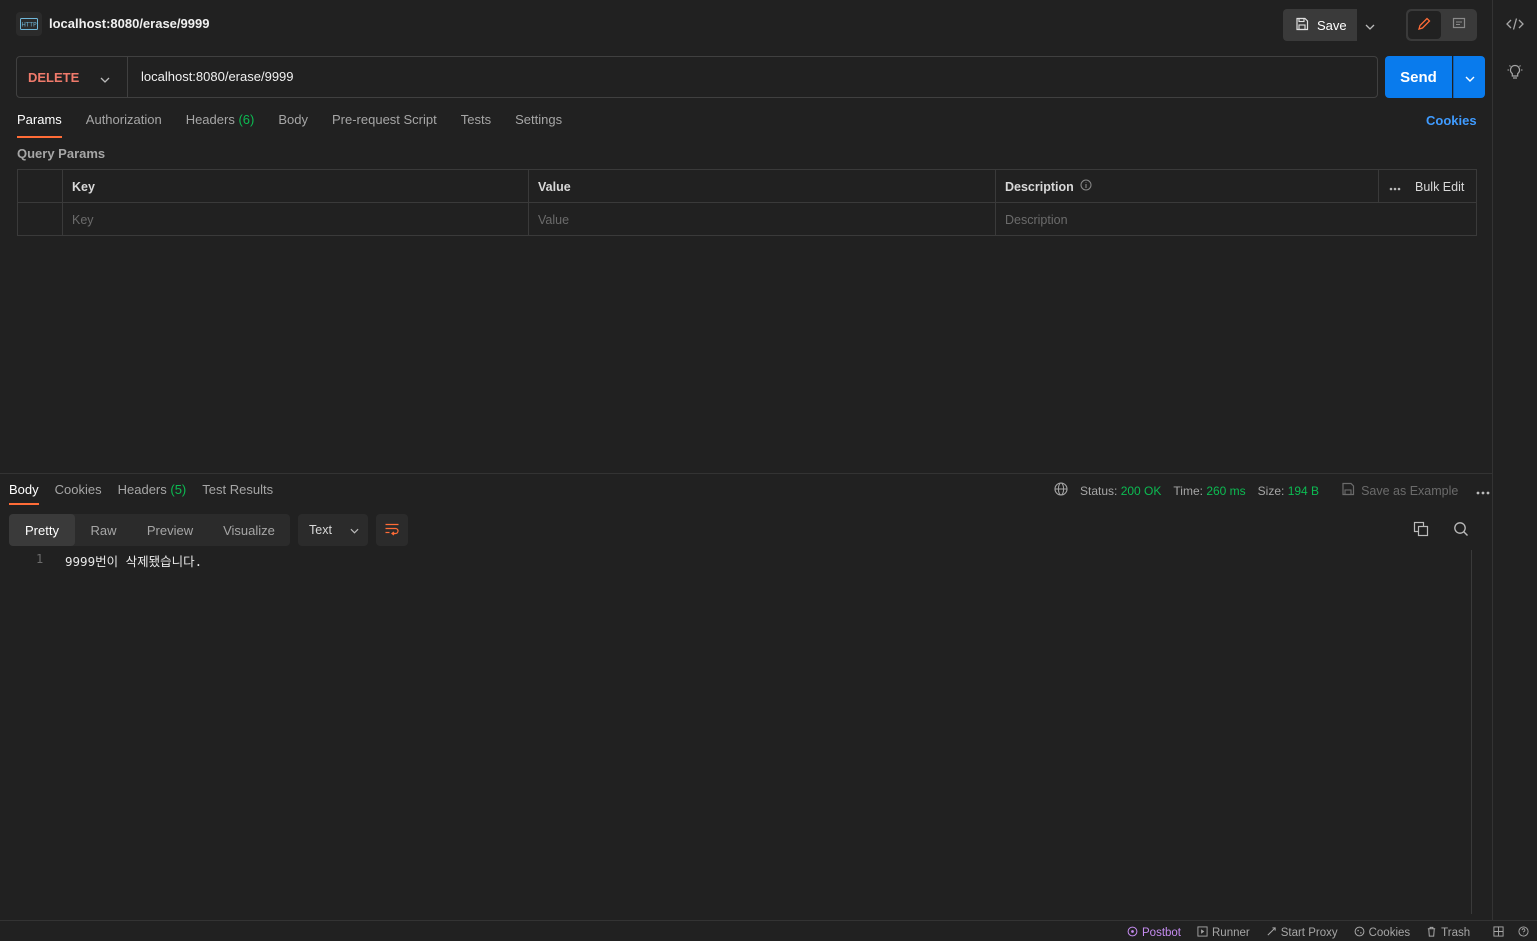  What do you see at coordinates (42, 530) in the screenshot?
I see `format-pretty: Pretty` at bounding box center [42, 530].